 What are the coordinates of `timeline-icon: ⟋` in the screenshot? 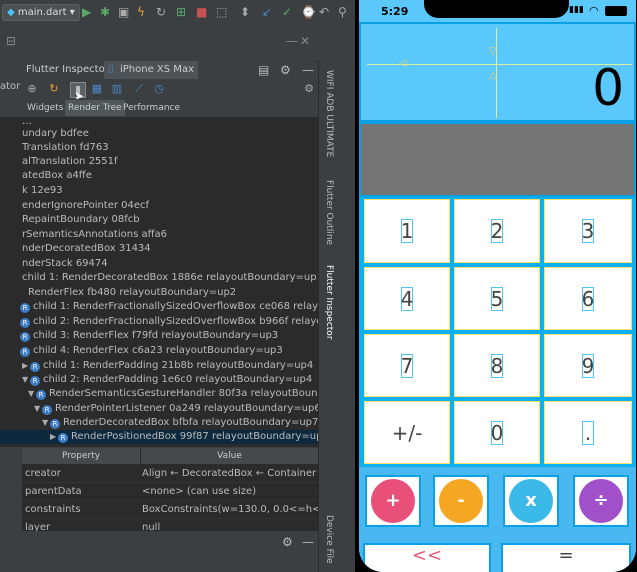 It's located at (139, 89).